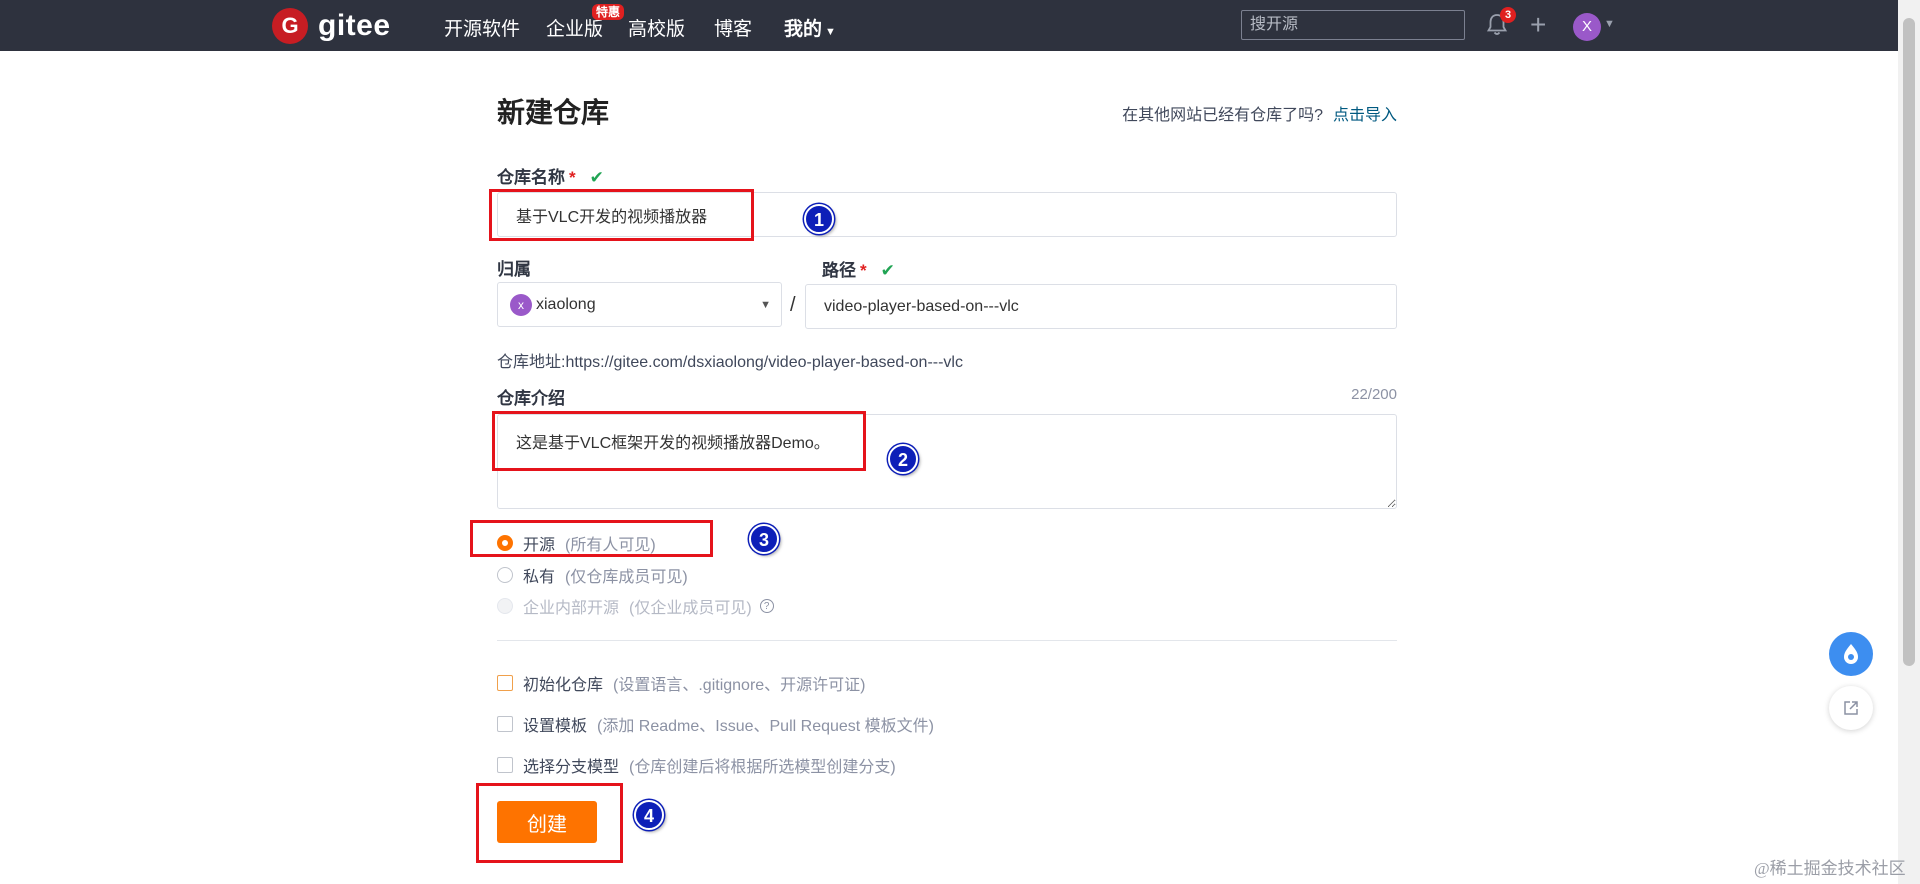 This screenshot has width=1920, height=884. I want to click on annotation-number-2: 2, so click(903, 459).